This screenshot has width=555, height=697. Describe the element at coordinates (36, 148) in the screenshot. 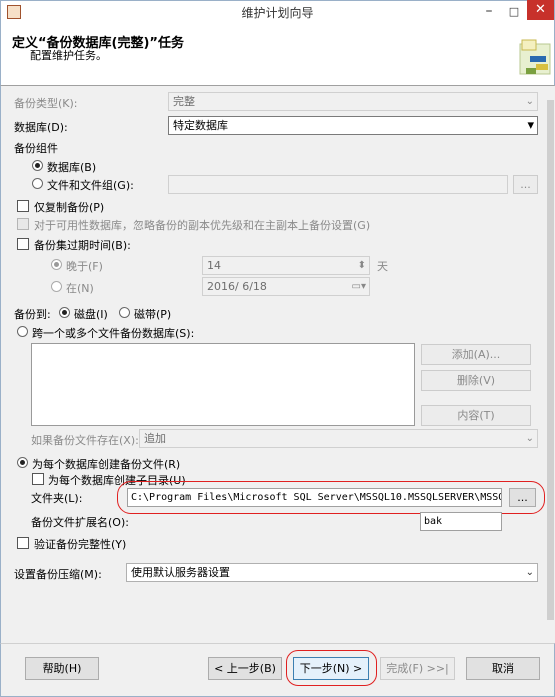

I see `backup-component-label: 备份组件` at that location.